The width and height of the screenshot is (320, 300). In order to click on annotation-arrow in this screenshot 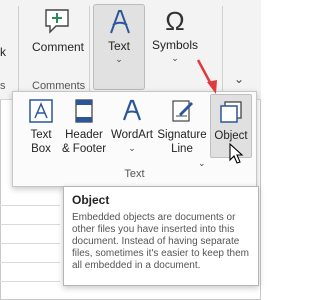, I will do `click(206, 76)`.